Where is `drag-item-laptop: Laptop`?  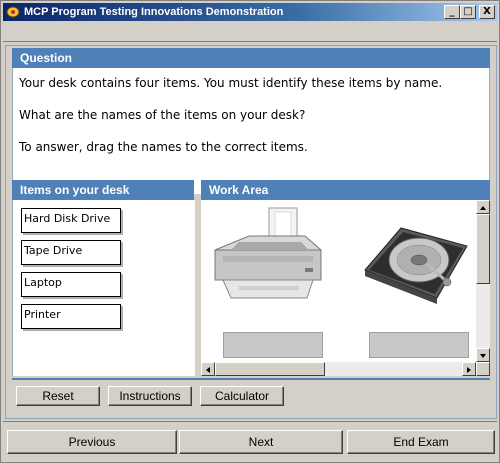
drag-item-laptop: Laptop is located at coordinates (71, 284).